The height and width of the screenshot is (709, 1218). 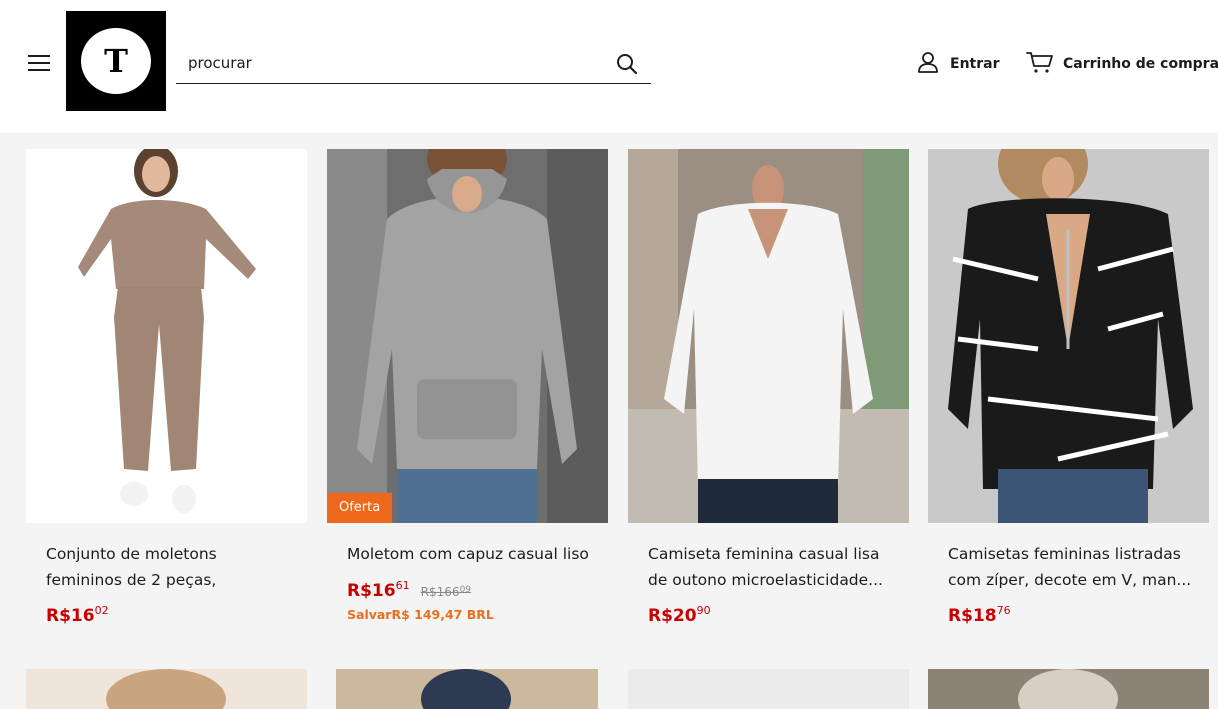 I want to click on old-price-cents: 09, so click(x=465, y=590).